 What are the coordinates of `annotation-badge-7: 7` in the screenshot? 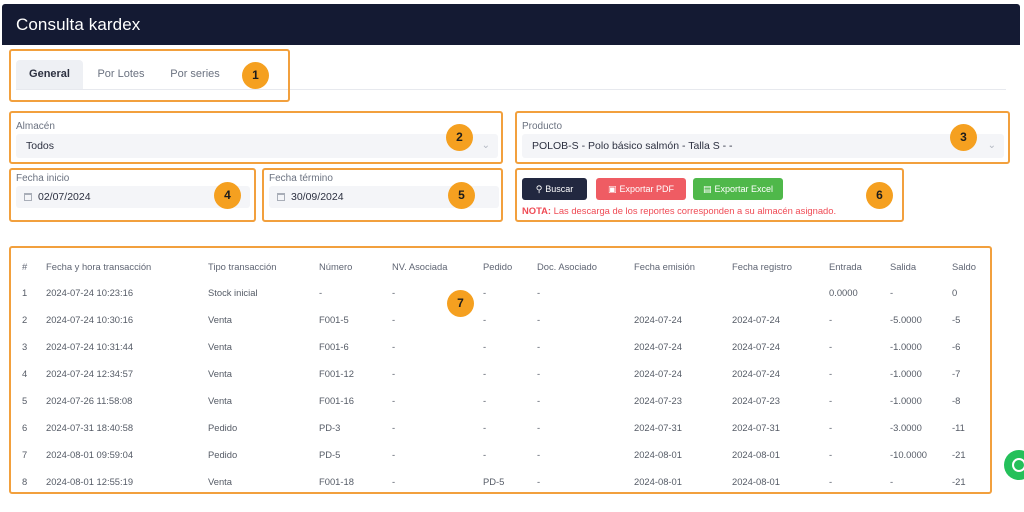 It's located at (460, 303).